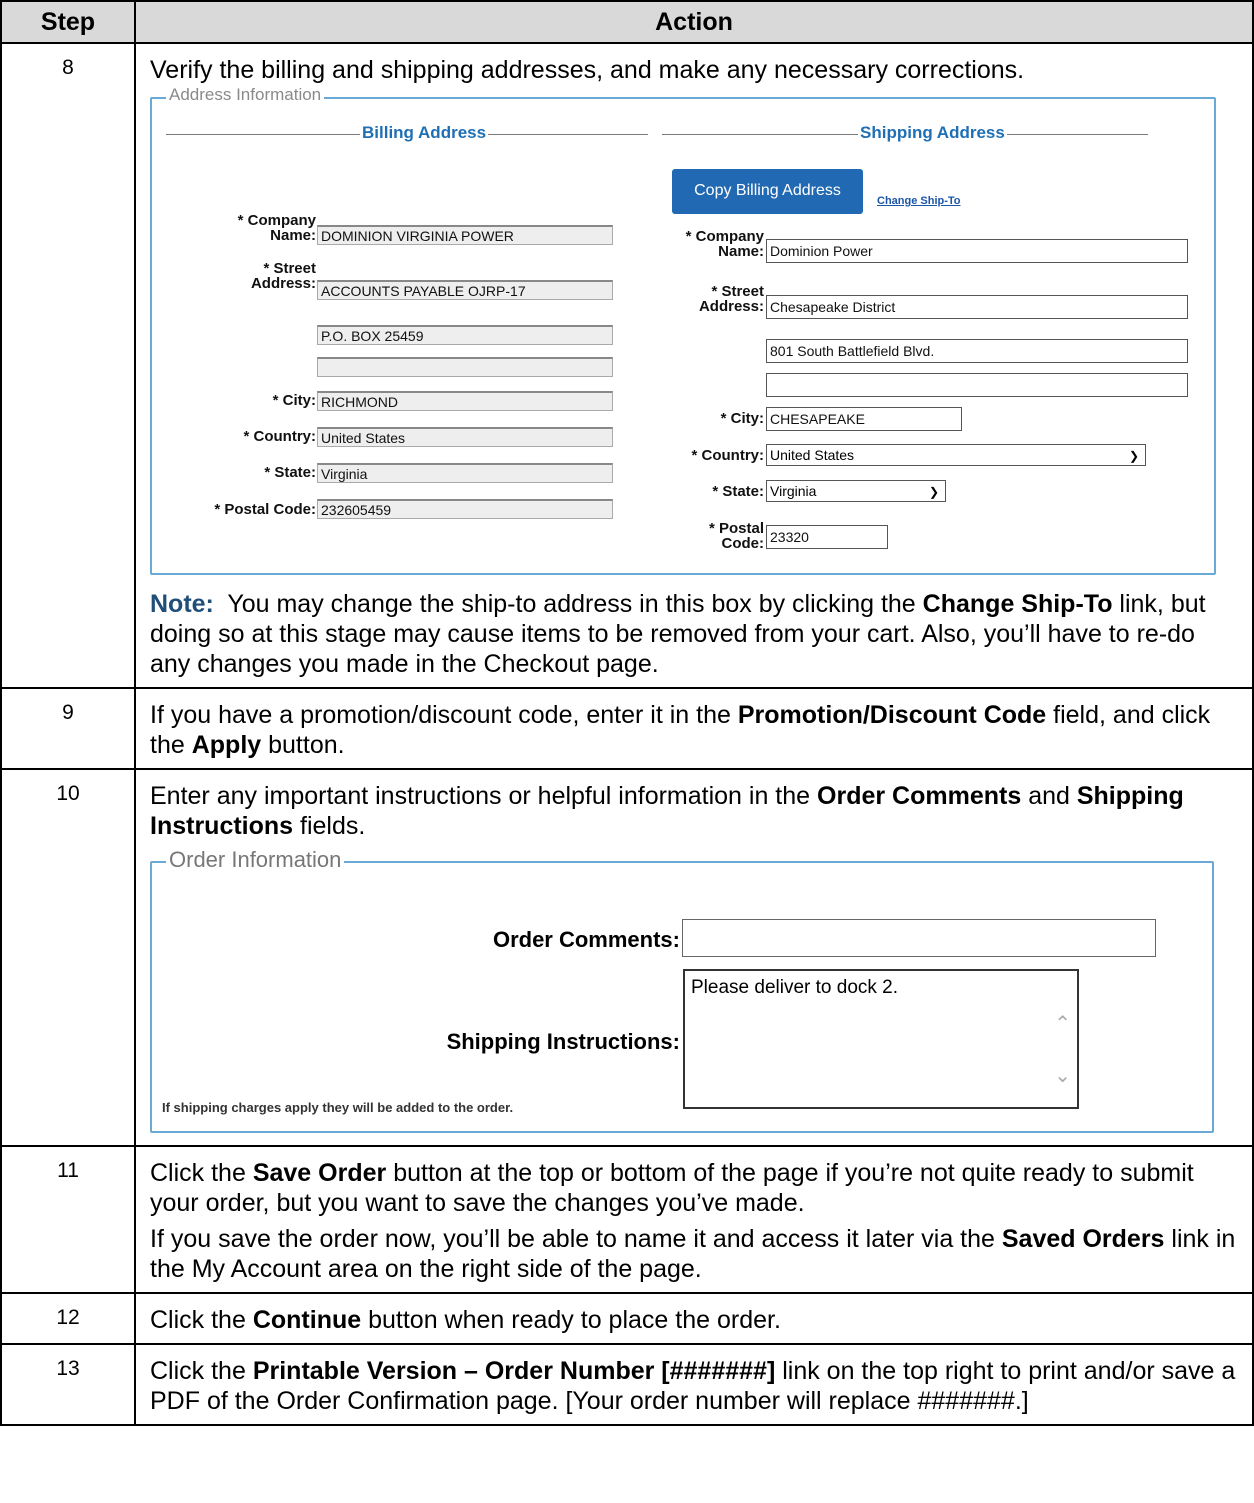  Describe the element at coordinates (255, 860) in the screenshot. I see `order-legend: Order Information` at that location.